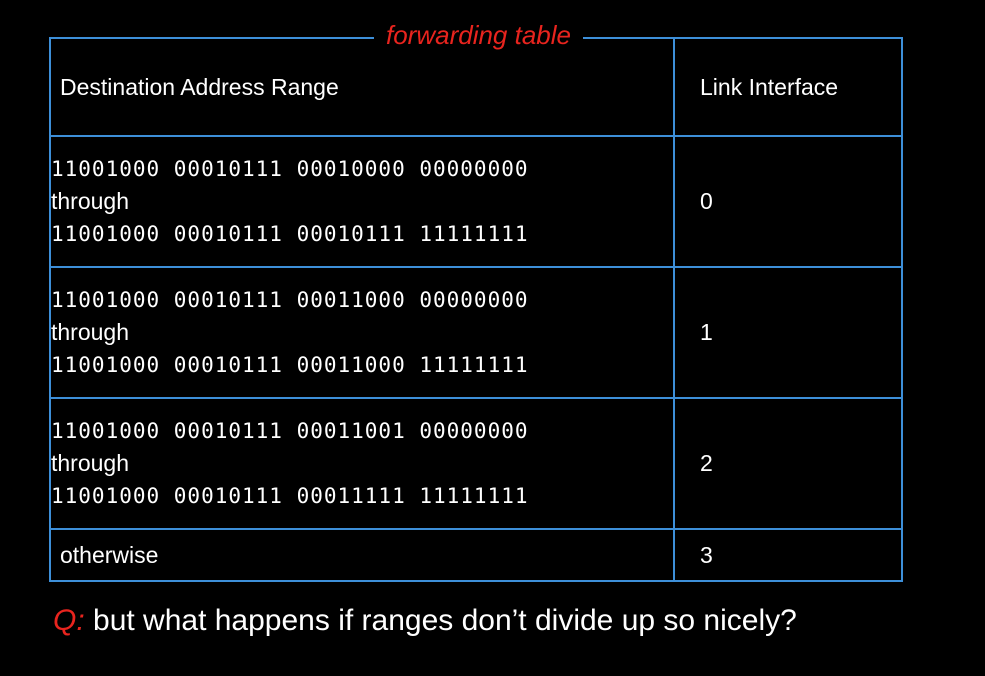  Describe the element at coordinates (290, 169) in the screenshot. I see `range-start: 11001000 00010111 00010000 00000000` at that location.